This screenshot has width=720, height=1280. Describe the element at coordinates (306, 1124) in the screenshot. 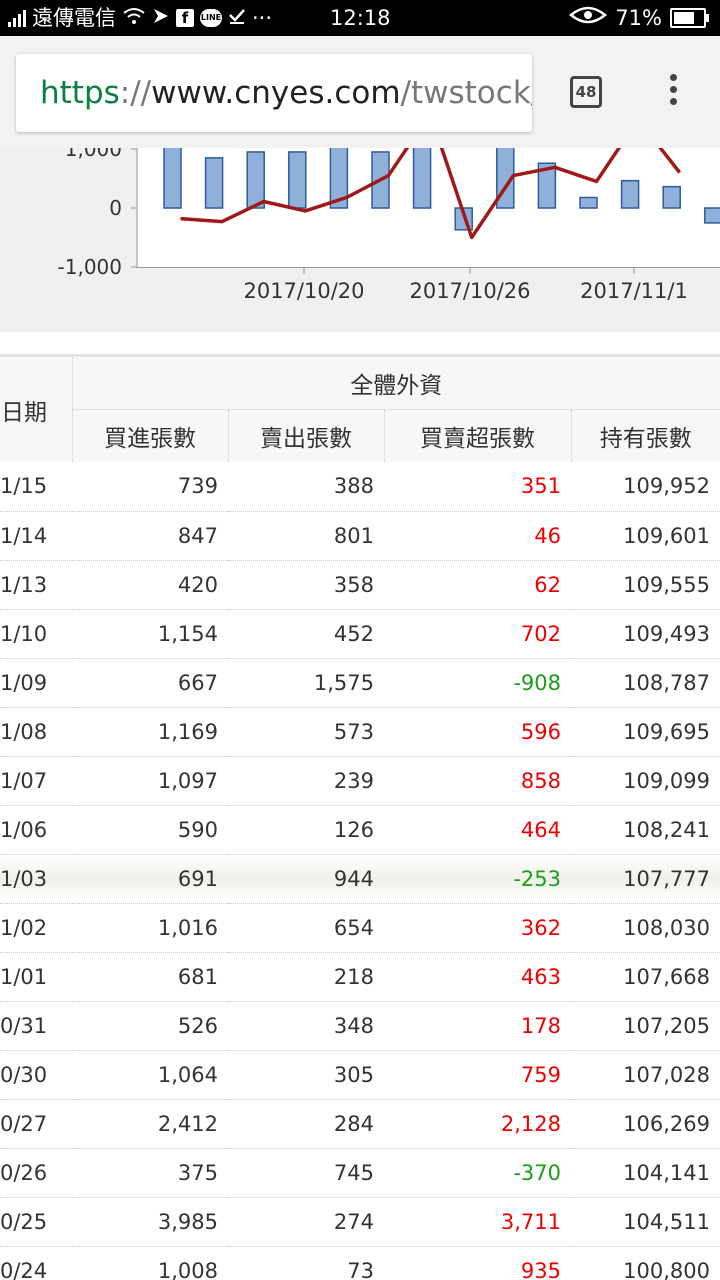

I see `sell-cell: 284` at that location.